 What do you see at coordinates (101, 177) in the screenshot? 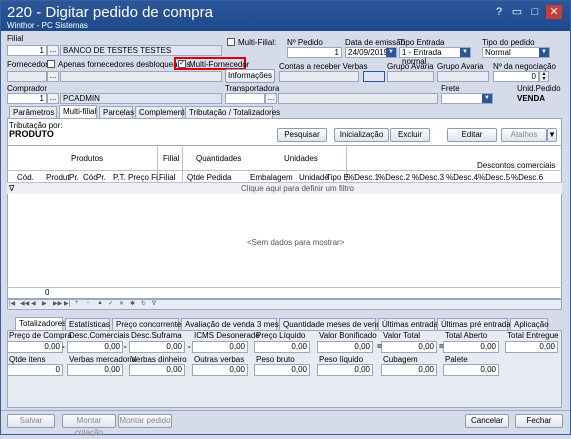
I see `grid-col-4: Pr.` at bounding box center [101, 177].